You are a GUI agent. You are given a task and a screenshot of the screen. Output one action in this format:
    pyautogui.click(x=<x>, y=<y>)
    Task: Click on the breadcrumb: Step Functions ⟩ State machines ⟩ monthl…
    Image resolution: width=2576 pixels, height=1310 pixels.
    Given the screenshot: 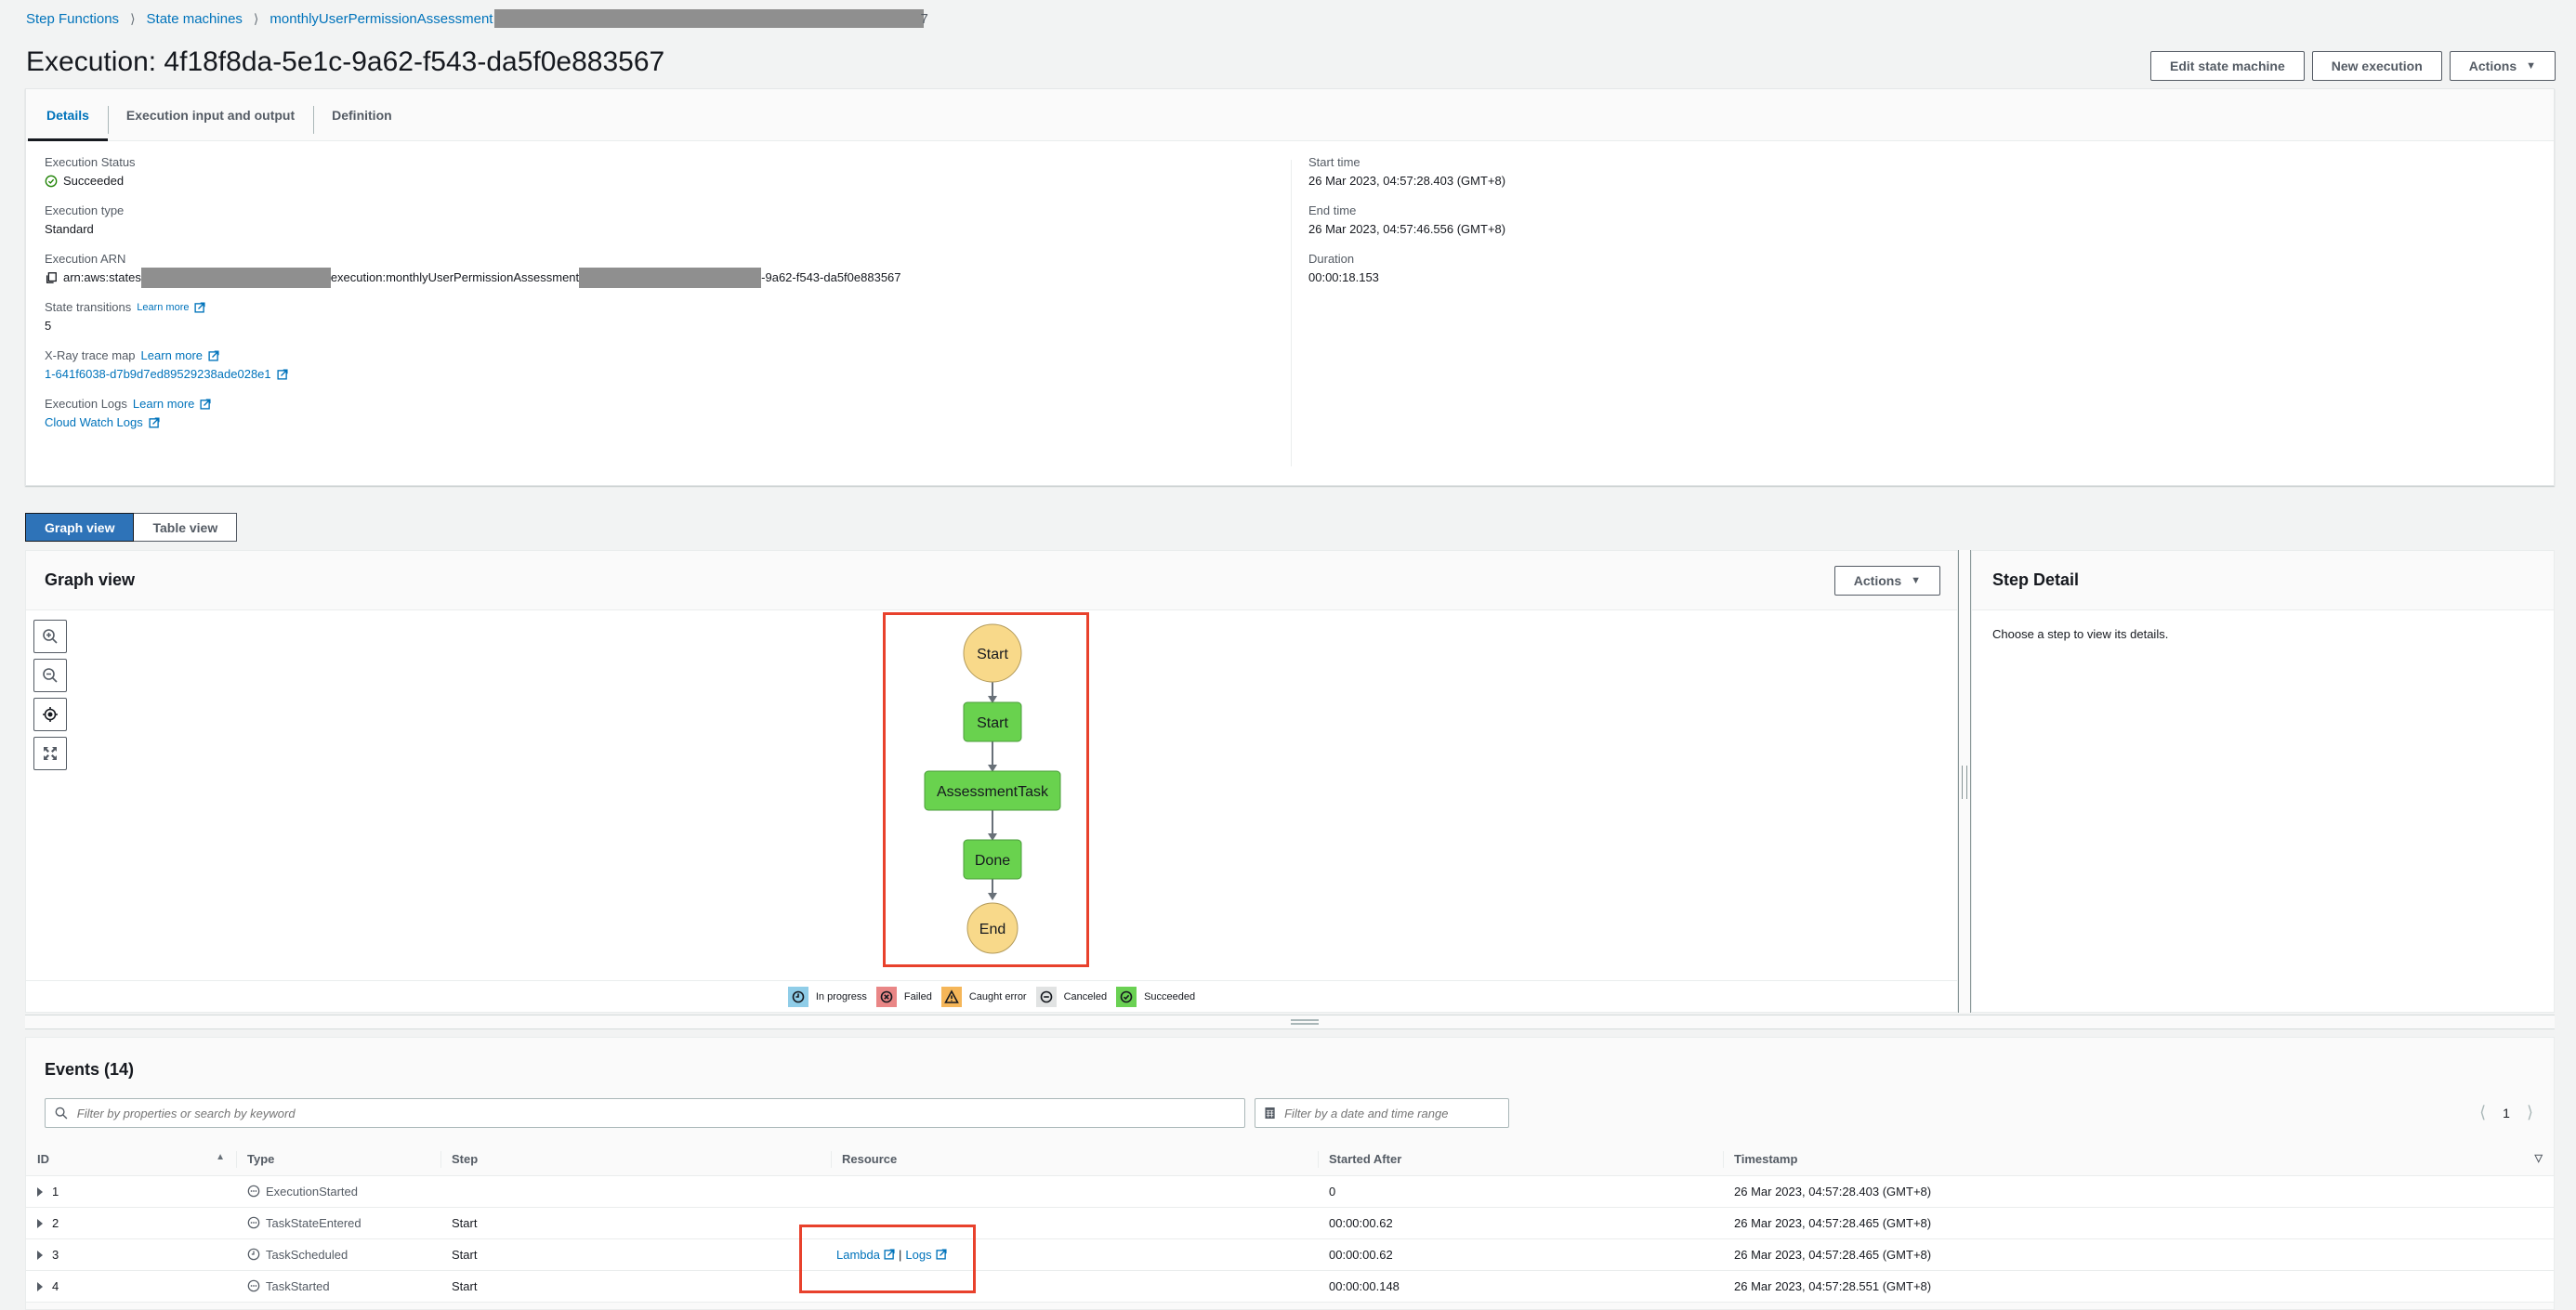 What is the action you would take?
    pyautogui.click(x=477, y=18)
    